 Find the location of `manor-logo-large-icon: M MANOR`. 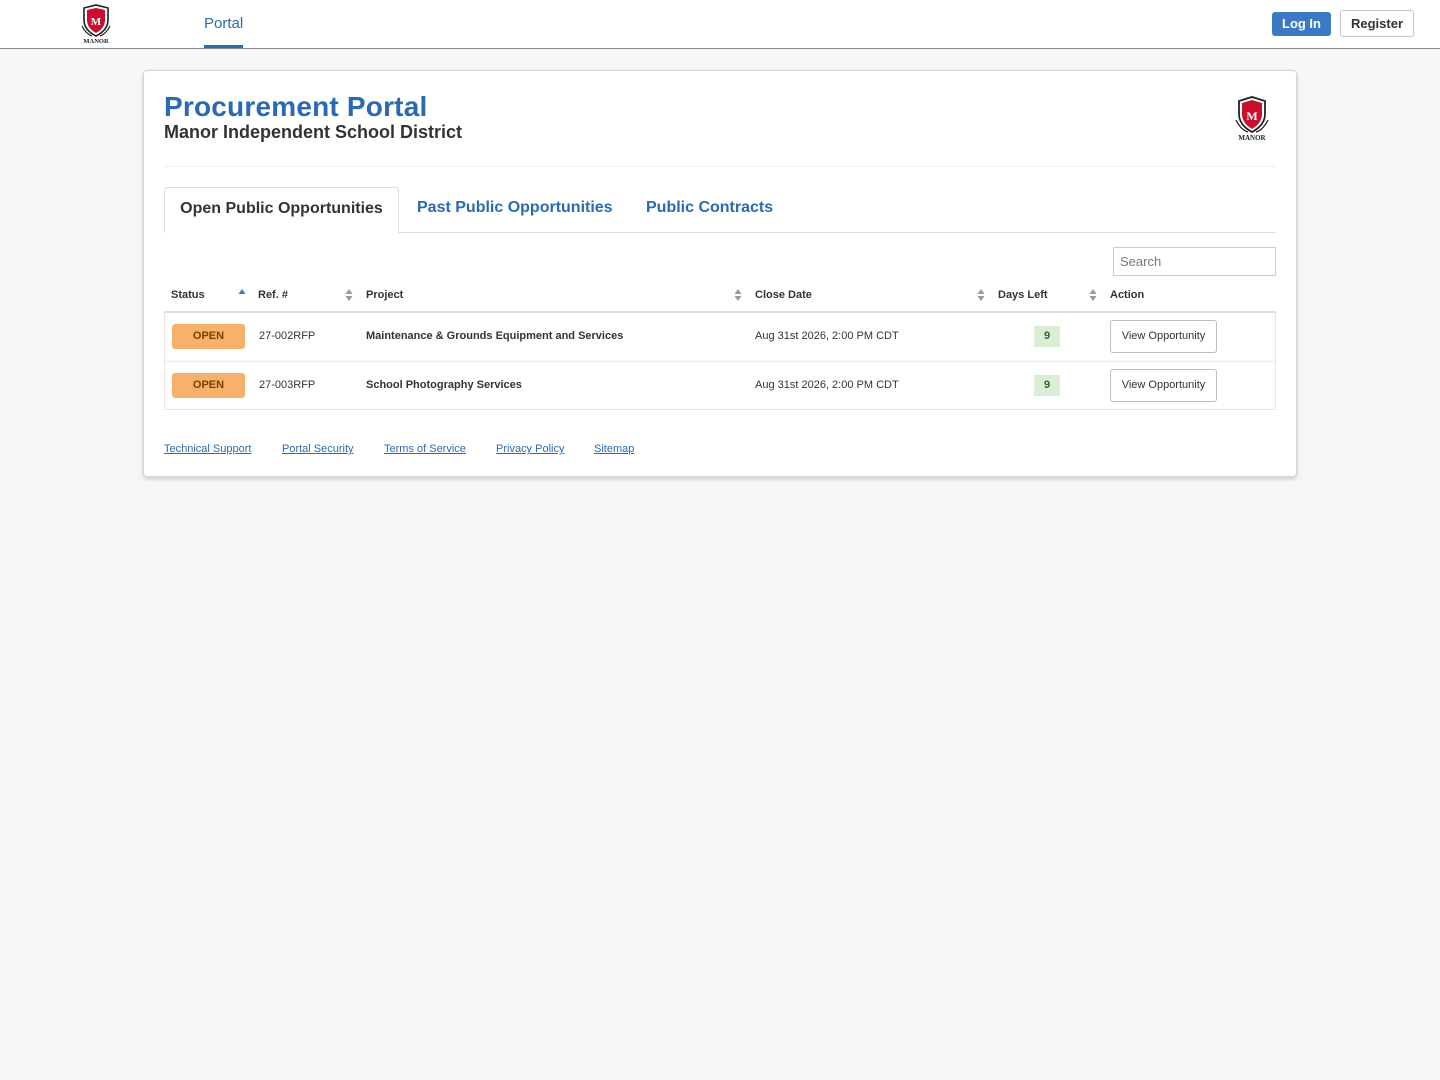

manor-logo-large-icon: M MANOR is located at coordinates (1252, 119).